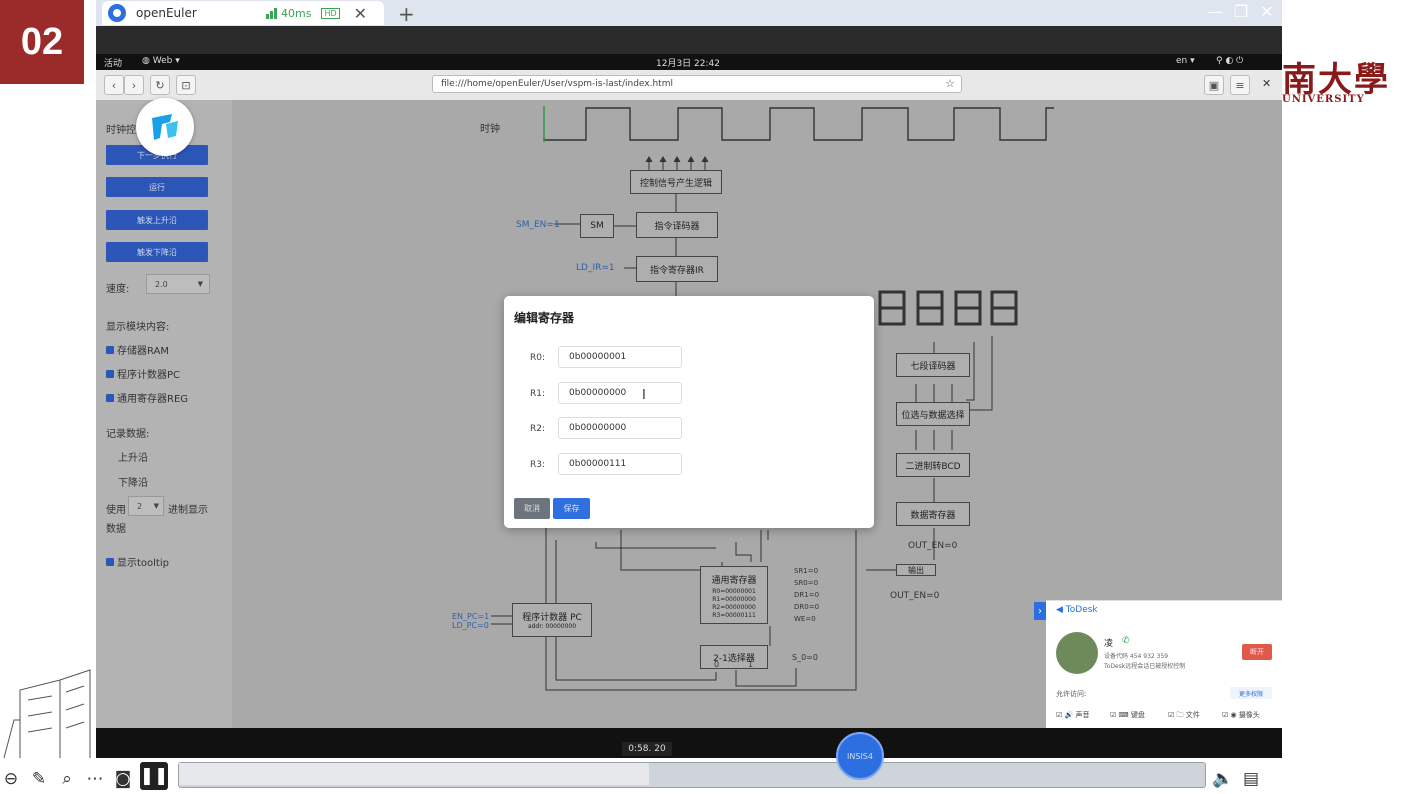 This screenshot has width=1406, height=794. What do you see at coordinates (123, 779) in the screenshot?
I see `camera-icon: ◙` at bounding box center [123, 779].